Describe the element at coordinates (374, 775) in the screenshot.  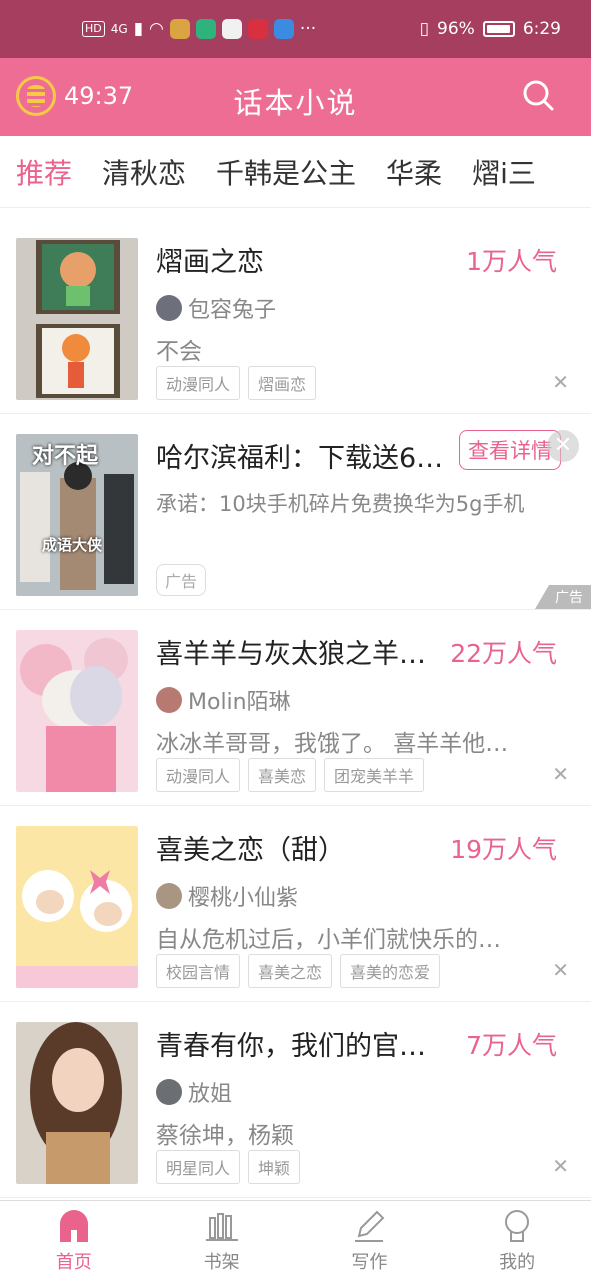
I see `story-tag: 团宠美羊羊` at that location.